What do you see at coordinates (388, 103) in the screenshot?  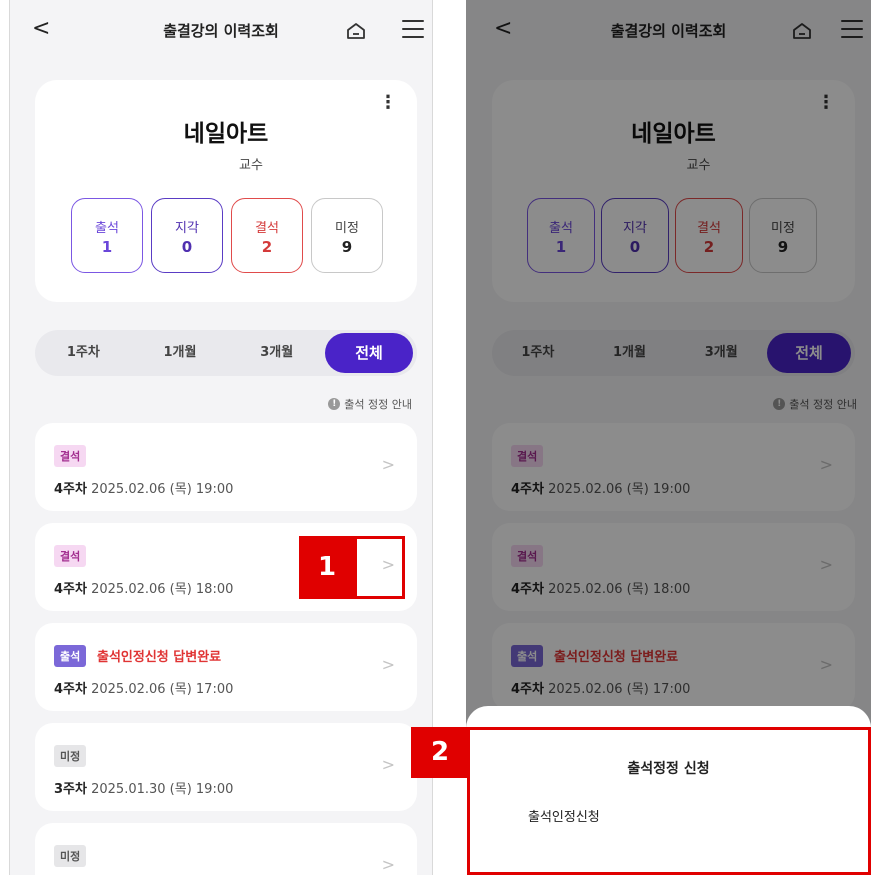 I see `more-options-icon: ⋮` at bounding box center [388, 103].